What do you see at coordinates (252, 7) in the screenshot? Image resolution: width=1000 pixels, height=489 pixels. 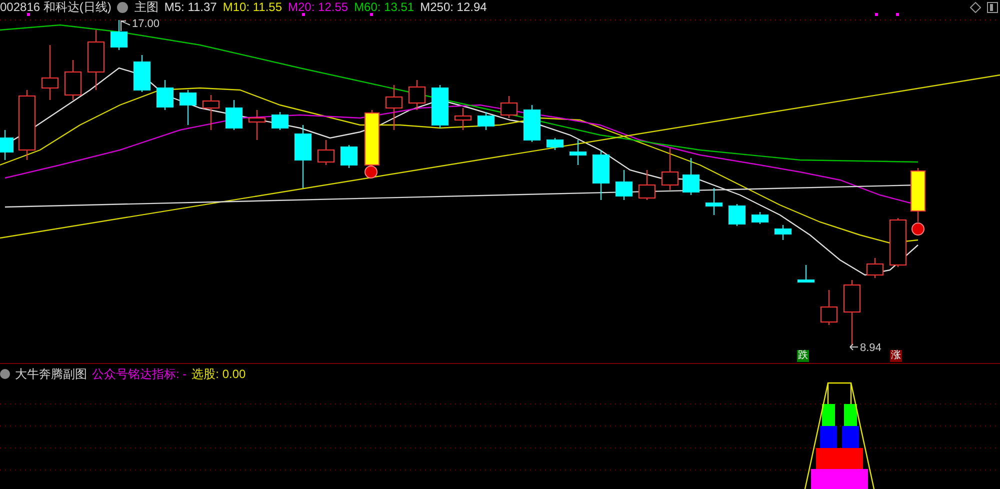 I see `moving-average-value: M10: 11.55` at bounding box center [252, 7].